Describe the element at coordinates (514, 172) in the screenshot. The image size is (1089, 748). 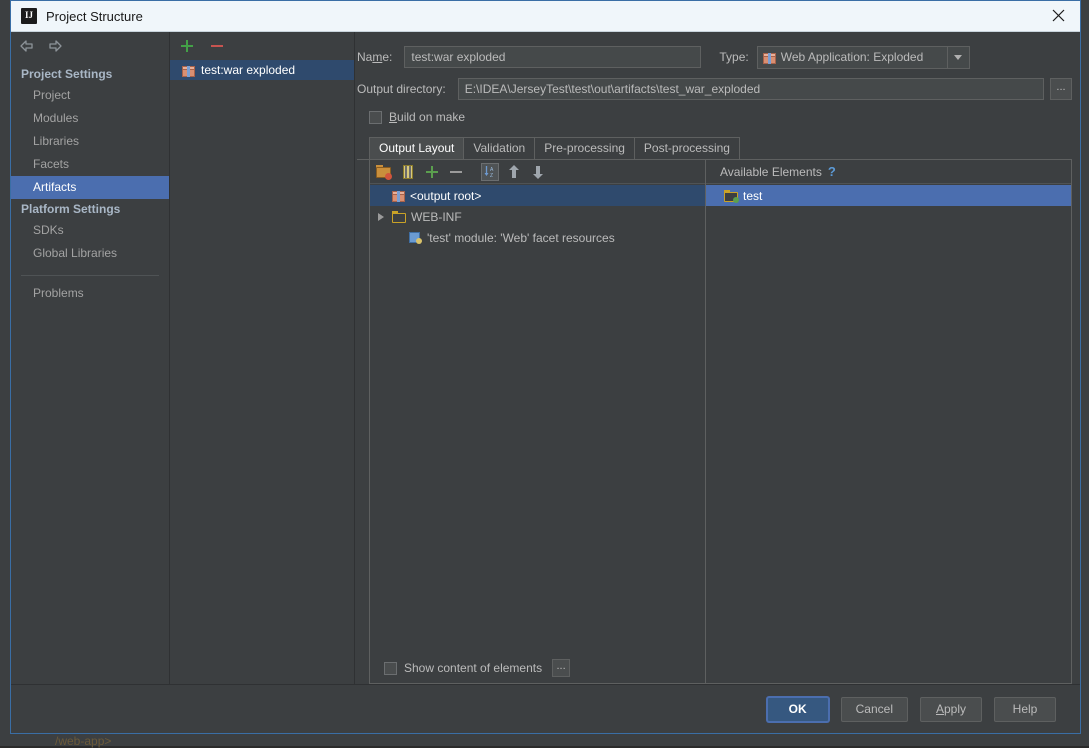
I see `move-up-icon` at that location.